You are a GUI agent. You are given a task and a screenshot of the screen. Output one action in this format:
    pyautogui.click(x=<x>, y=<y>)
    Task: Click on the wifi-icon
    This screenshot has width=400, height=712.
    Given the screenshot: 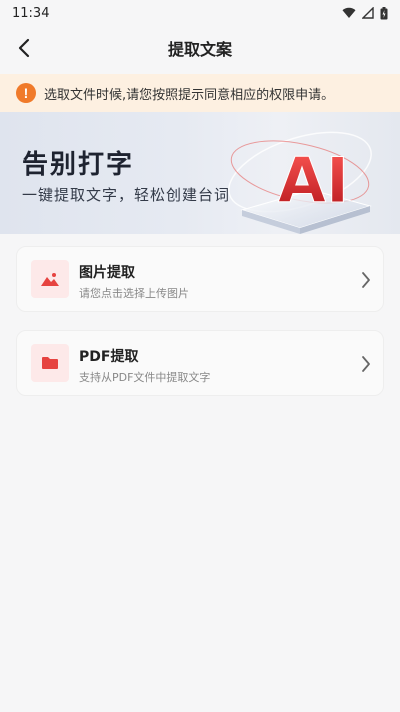 What is the action you would take?
    pyautogui.click(x=349, y=13)
    